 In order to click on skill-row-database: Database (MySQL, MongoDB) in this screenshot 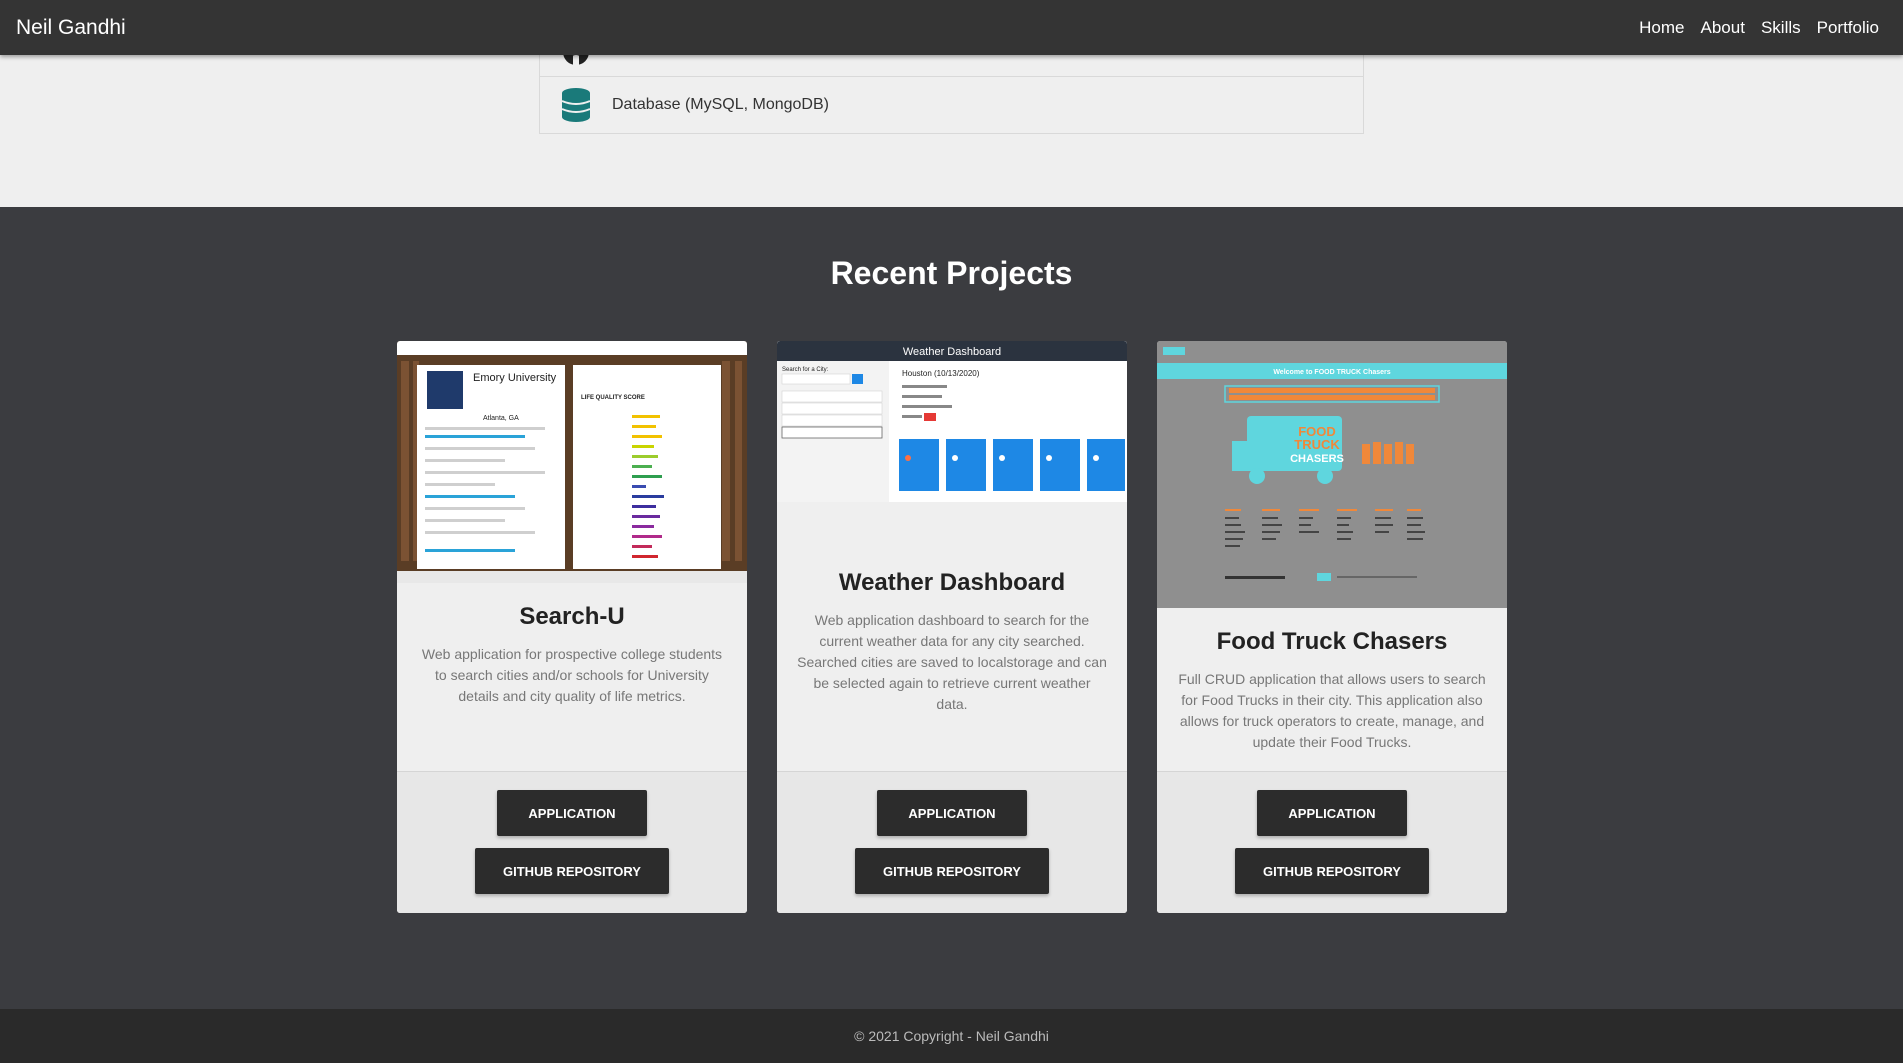, I will do `click(951, 105)`.